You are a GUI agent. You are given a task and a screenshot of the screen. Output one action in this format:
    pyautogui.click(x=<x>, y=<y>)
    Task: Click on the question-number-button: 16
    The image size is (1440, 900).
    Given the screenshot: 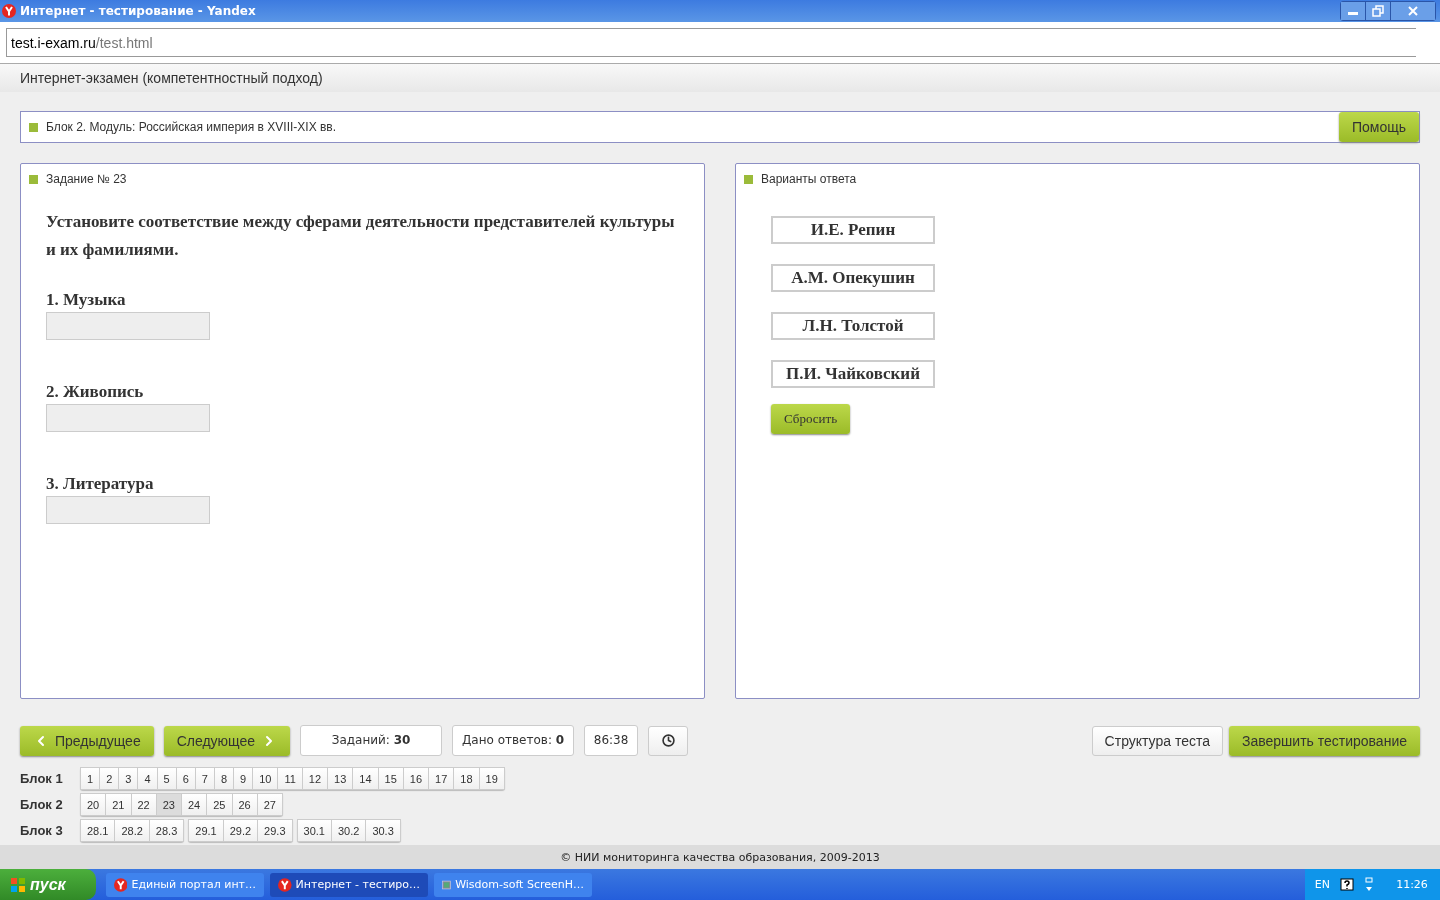 What is the action you would take?
    pyautogui.click(x=416, y=778)
    